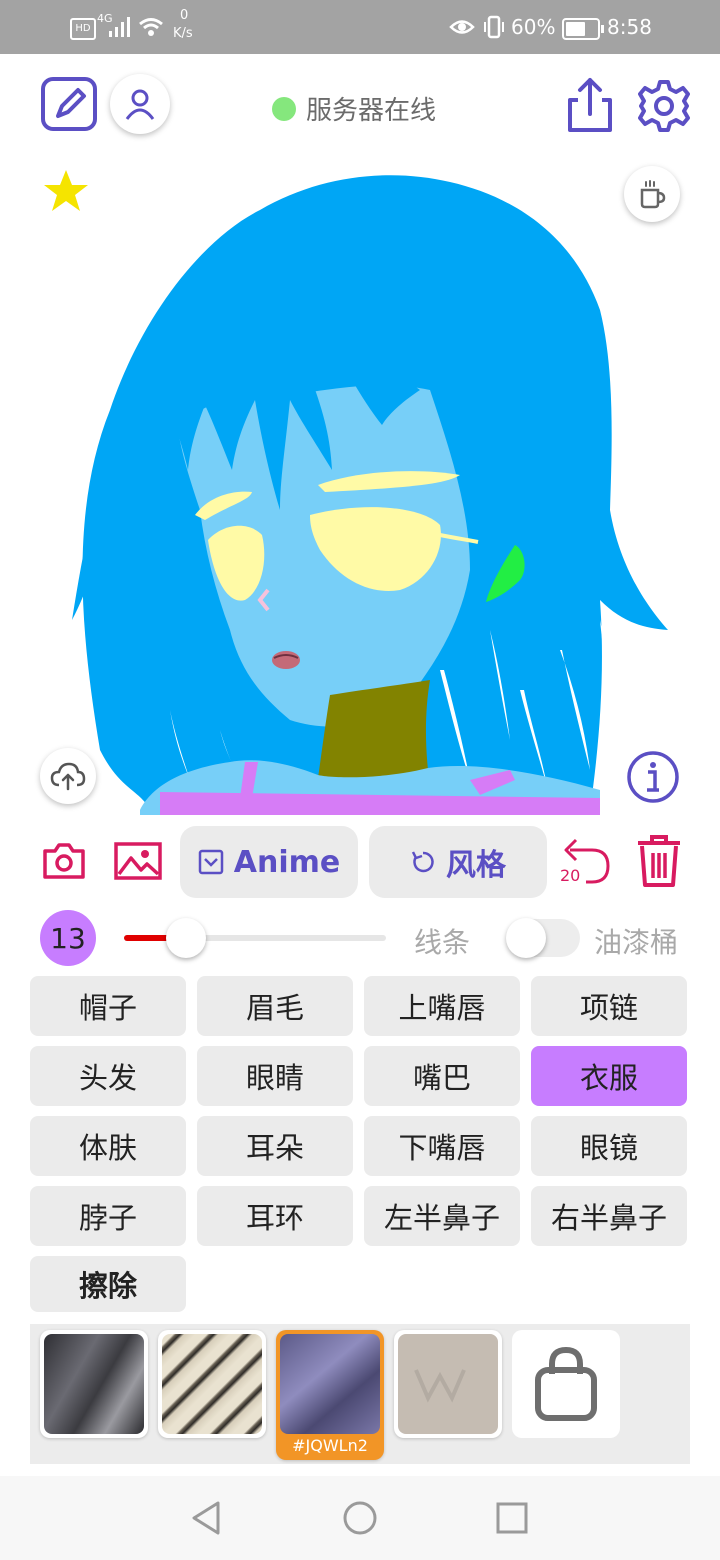 Image resolution: width=720 pixels, height=1560 pixels. Describe the element at coordinates (108, 1284) in the screenshot. I see `part-eraser: 擦除` at that location.